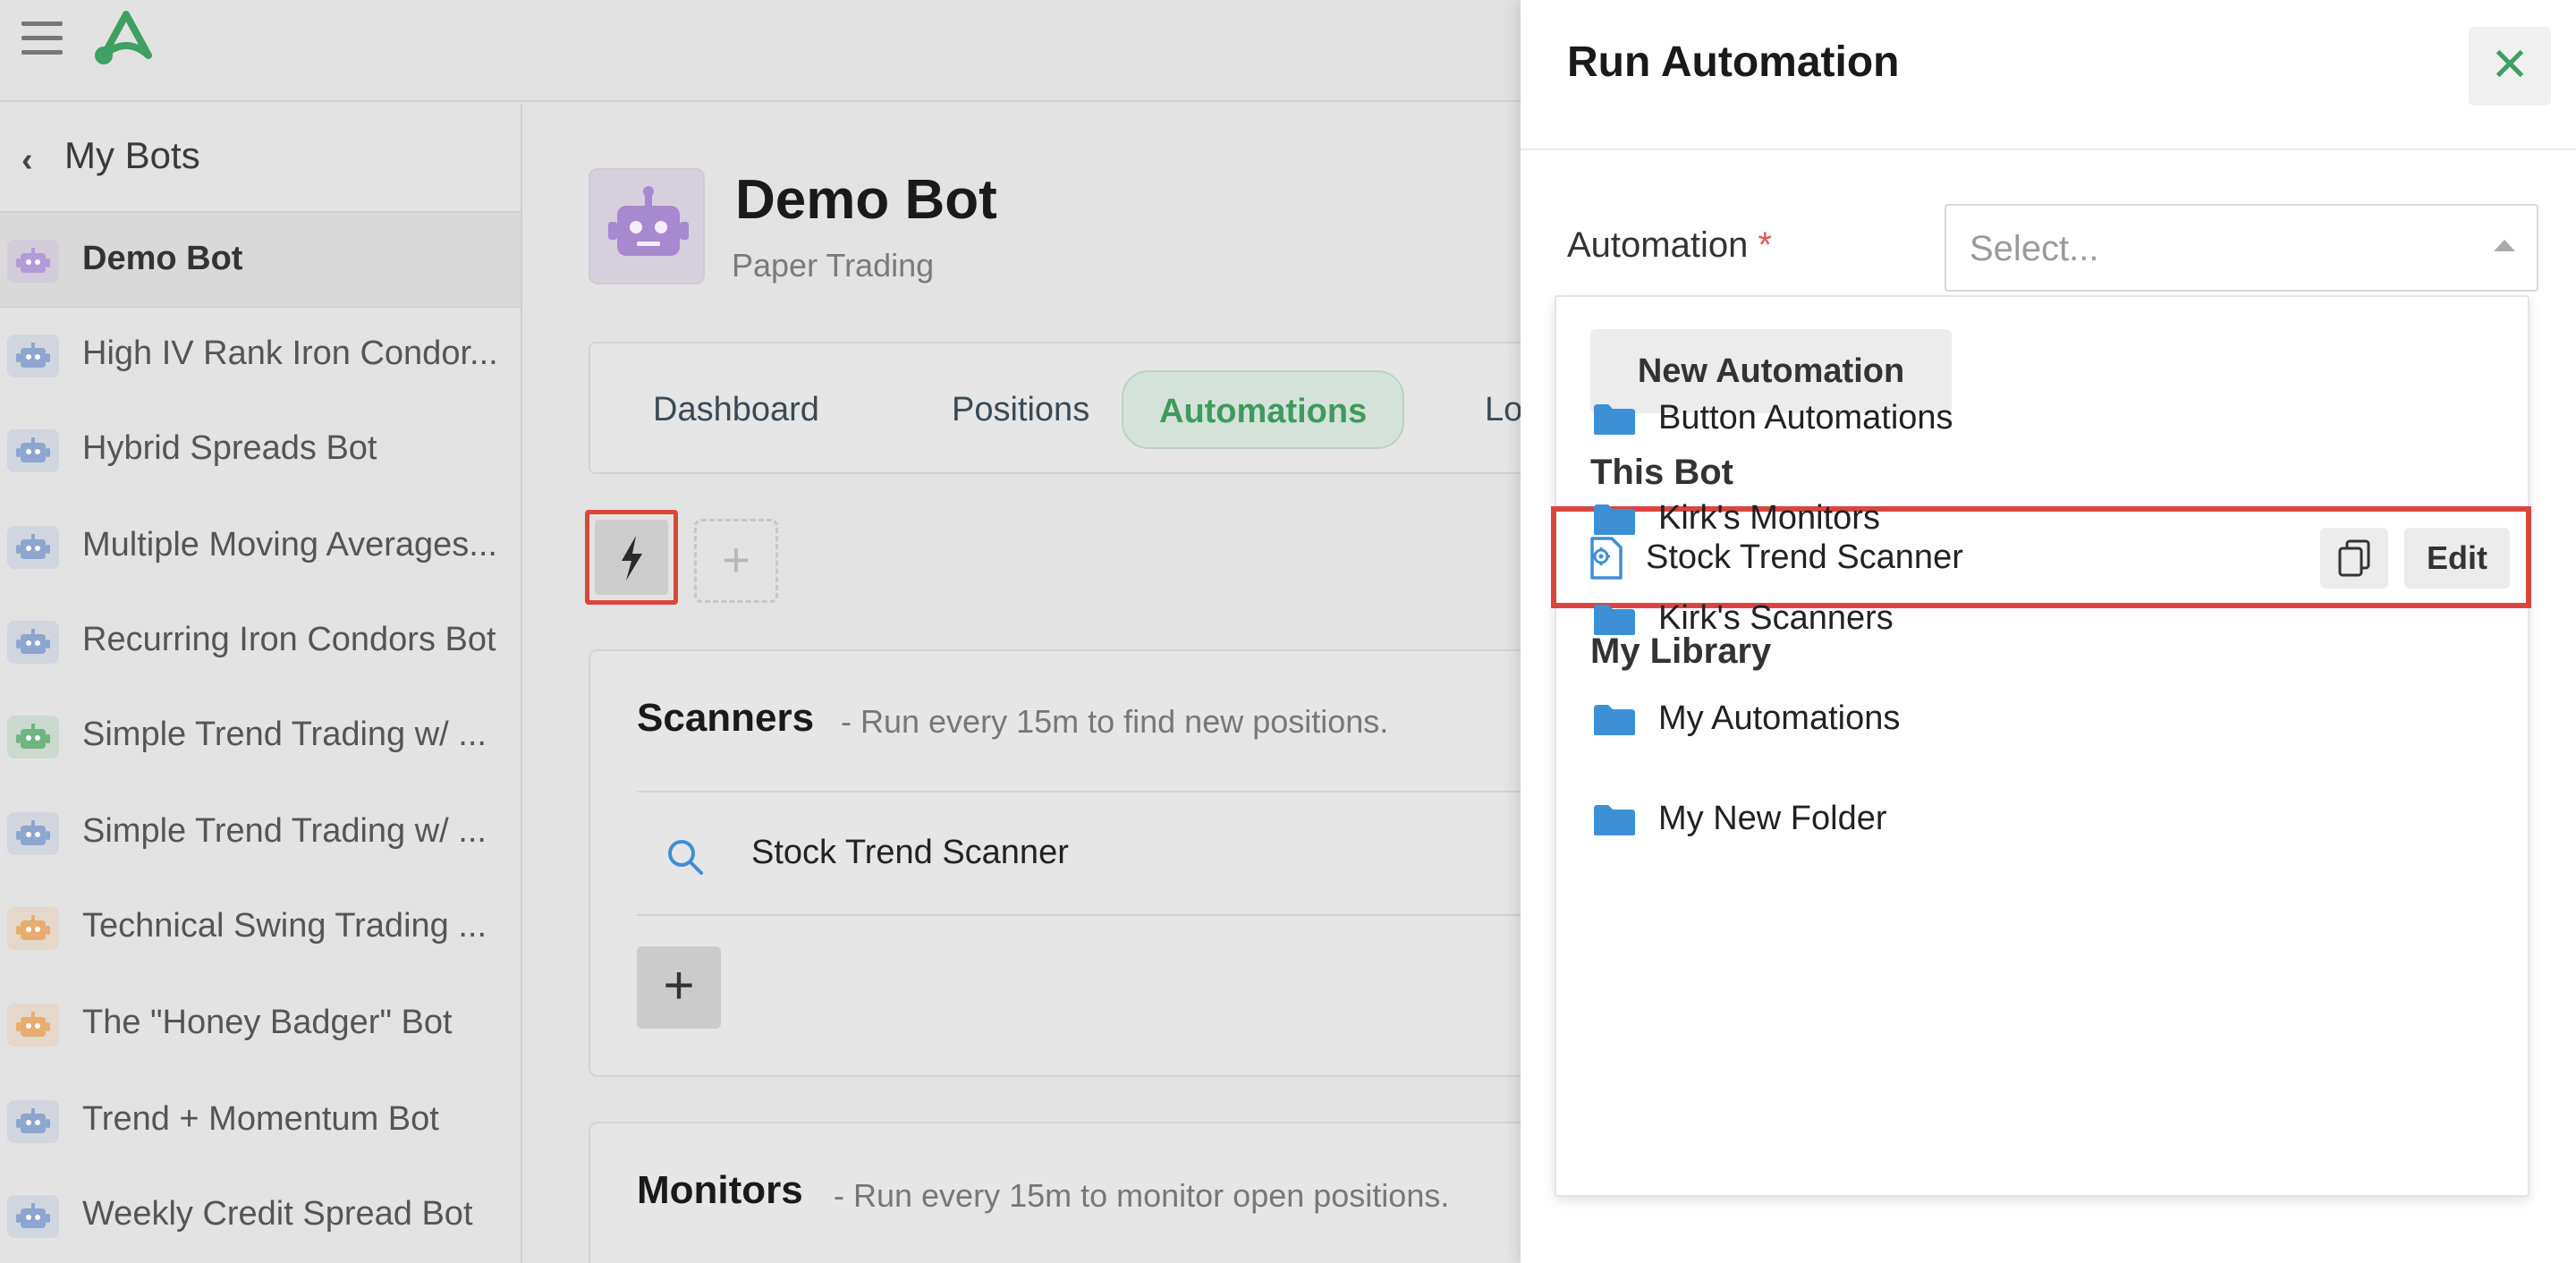 The image size is (2576, 1263). What do you see at coordinates (267, 1023) in the screenshot?
I see `sidebar-bot-label: The "Honey Badger" Bot` at bounding box center [267, 1023].